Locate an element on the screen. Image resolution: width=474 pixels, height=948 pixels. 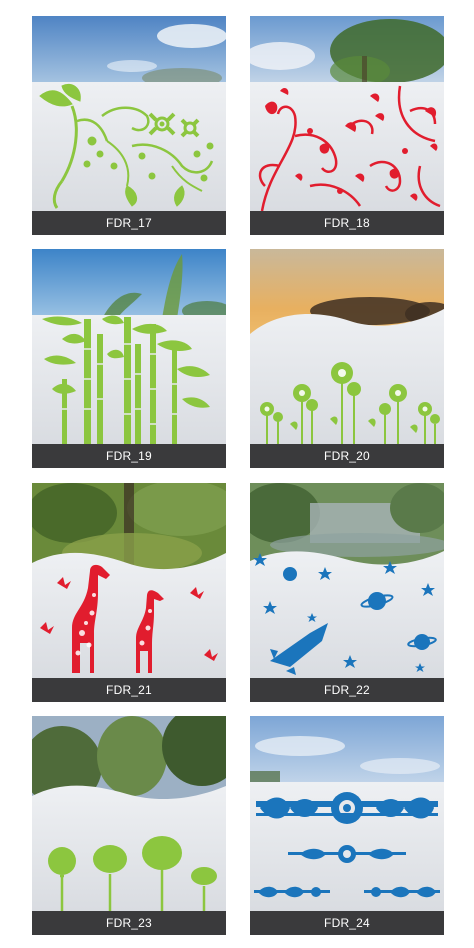
product-tile-fdr-23: FDR_23 is located at coordinates (129, 825).